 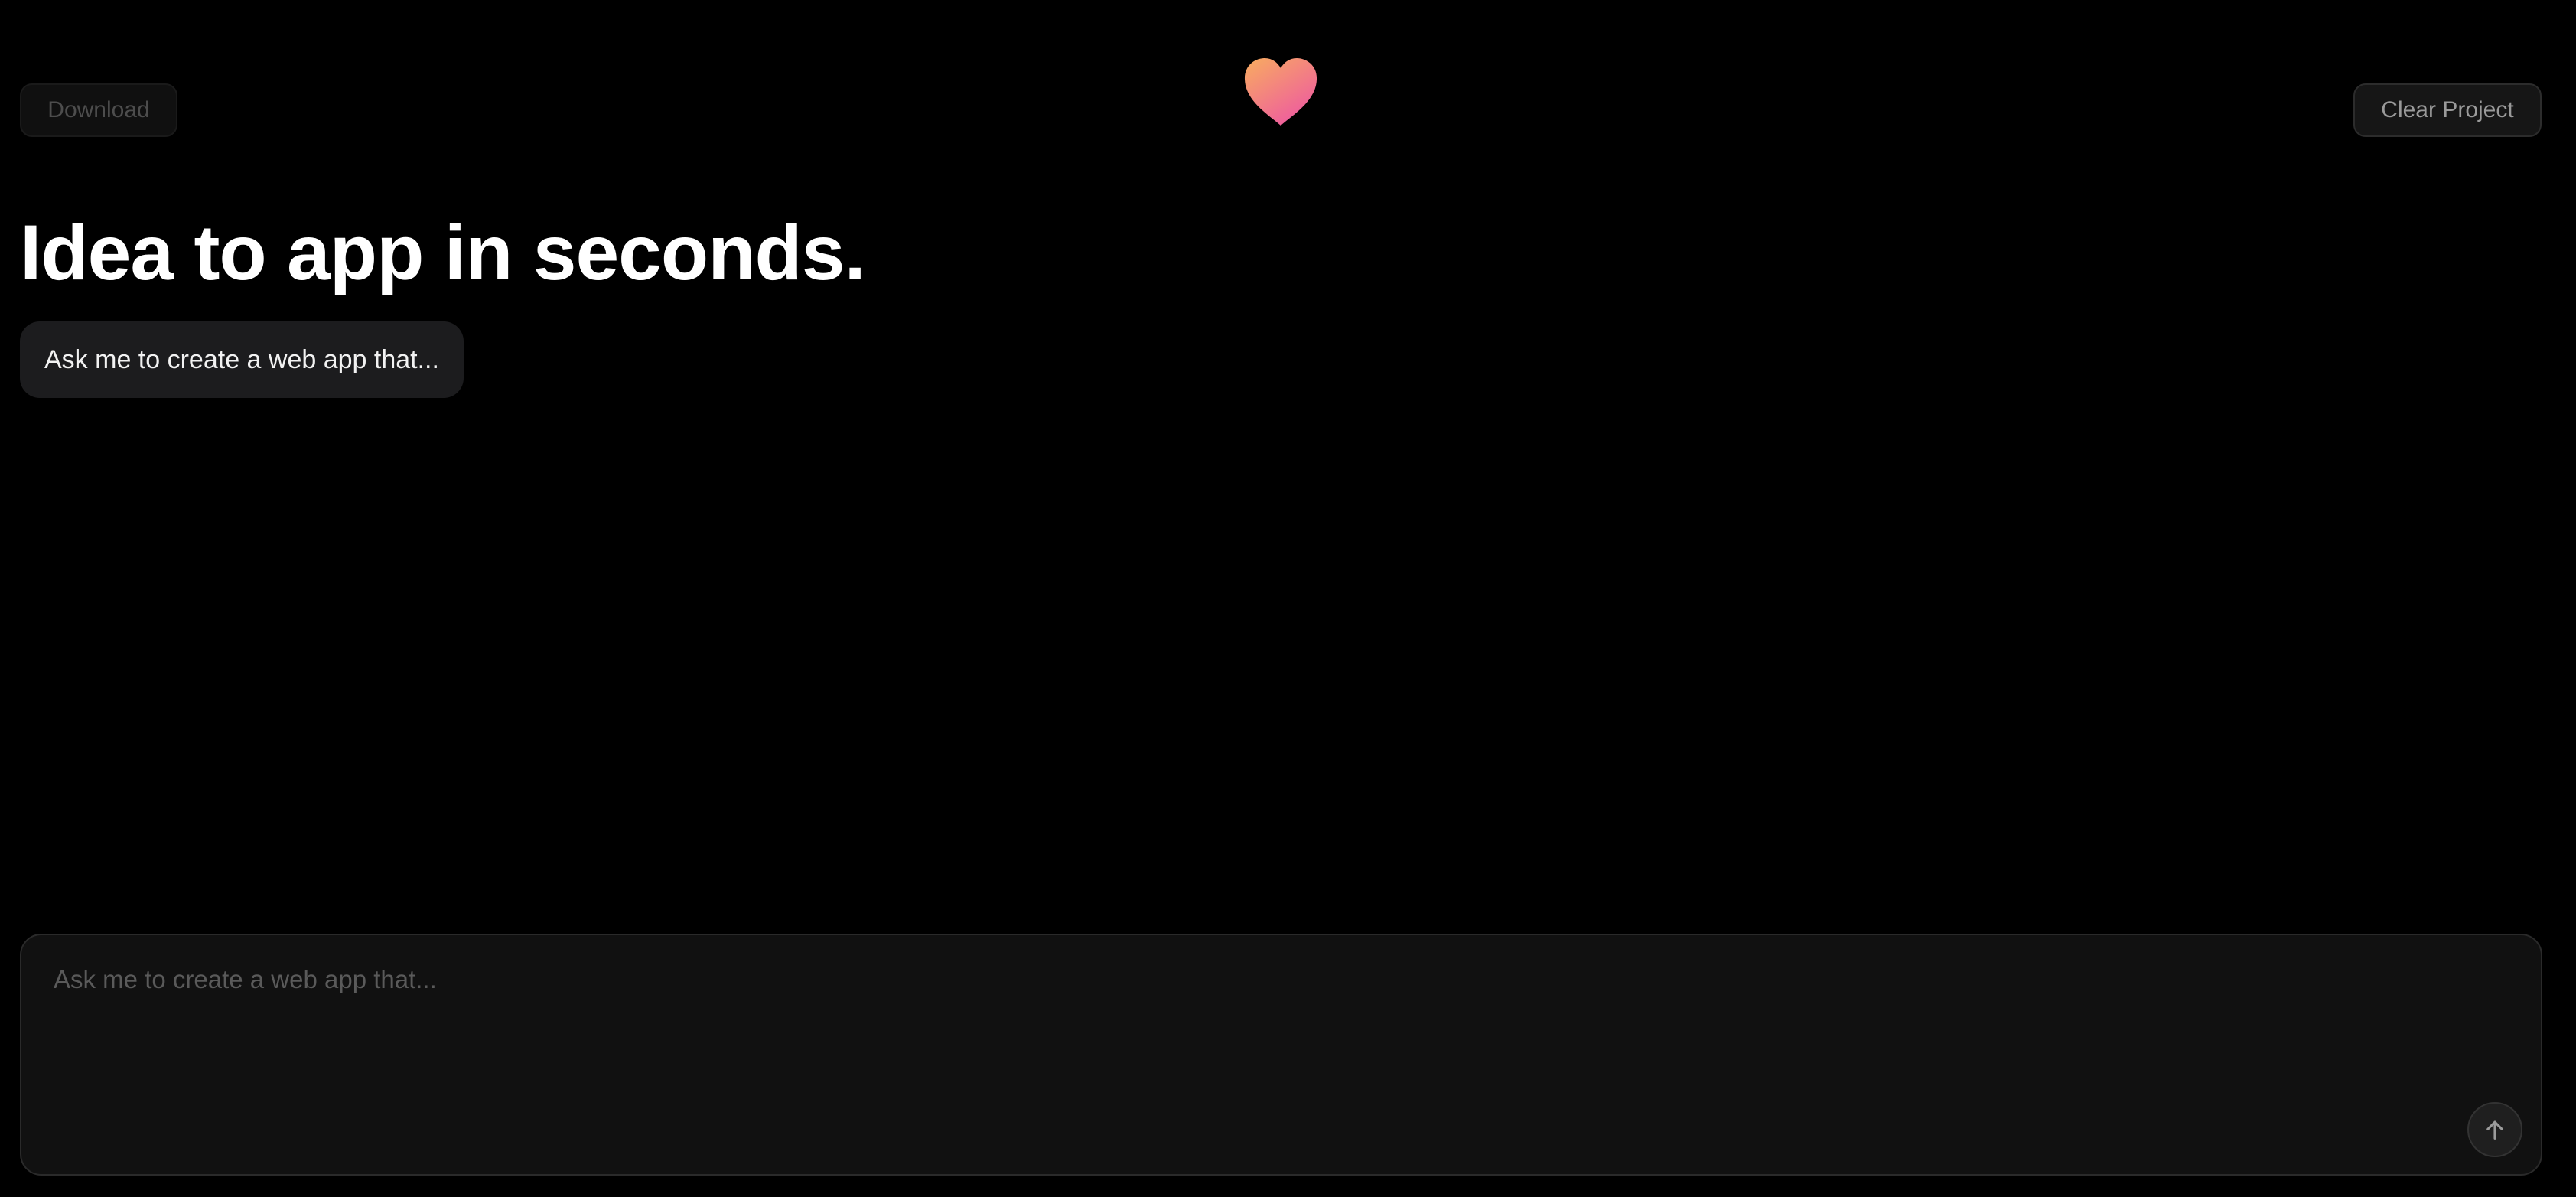 I want to click on arrow-up-icon, so click(x=2495, y=1130).